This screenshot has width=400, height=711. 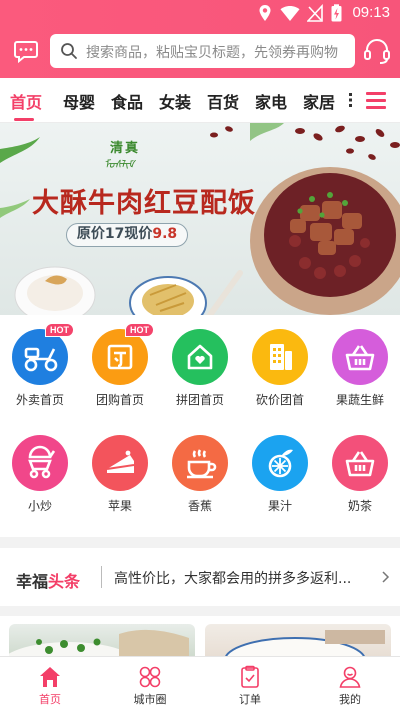 I want to click on search-input: 搜索商品，粘贴宝贝标题，先领券再购物, so click(x=217, y=52).